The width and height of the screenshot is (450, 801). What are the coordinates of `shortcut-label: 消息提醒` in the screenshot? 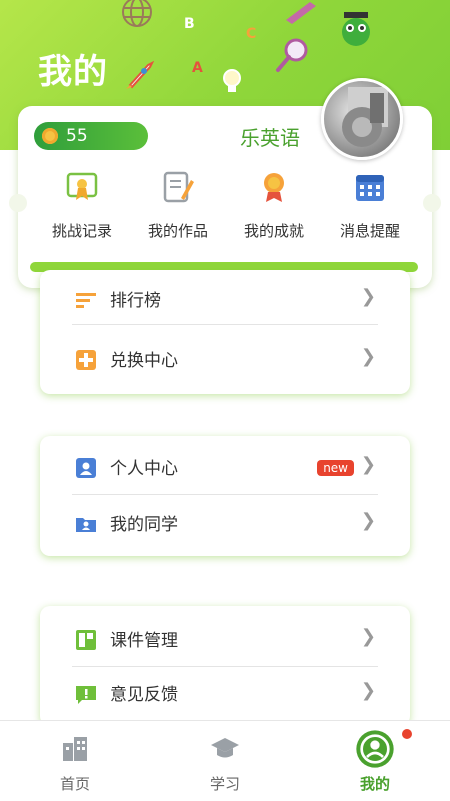 It's located at (369, 231).